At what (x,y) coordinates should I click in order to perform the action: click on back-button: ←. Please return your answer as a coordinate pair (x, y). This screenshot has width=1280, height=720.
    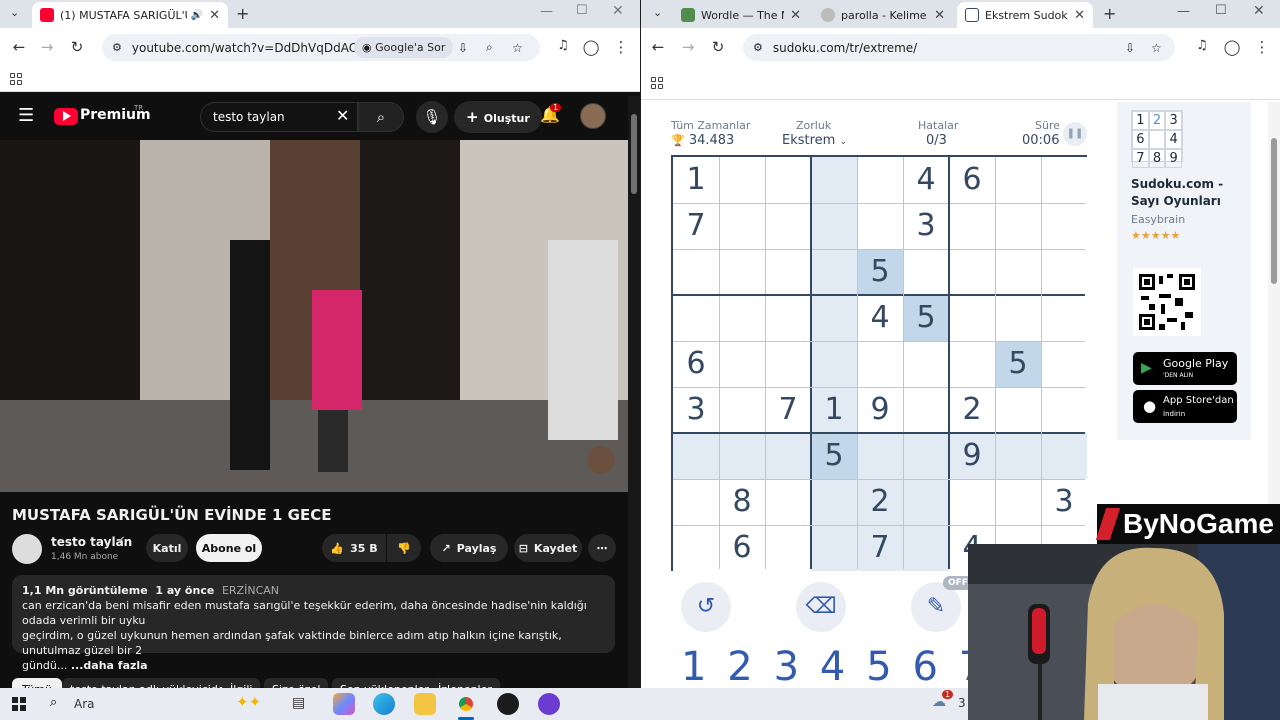
    Looking at the image, I should click on (19, 47).